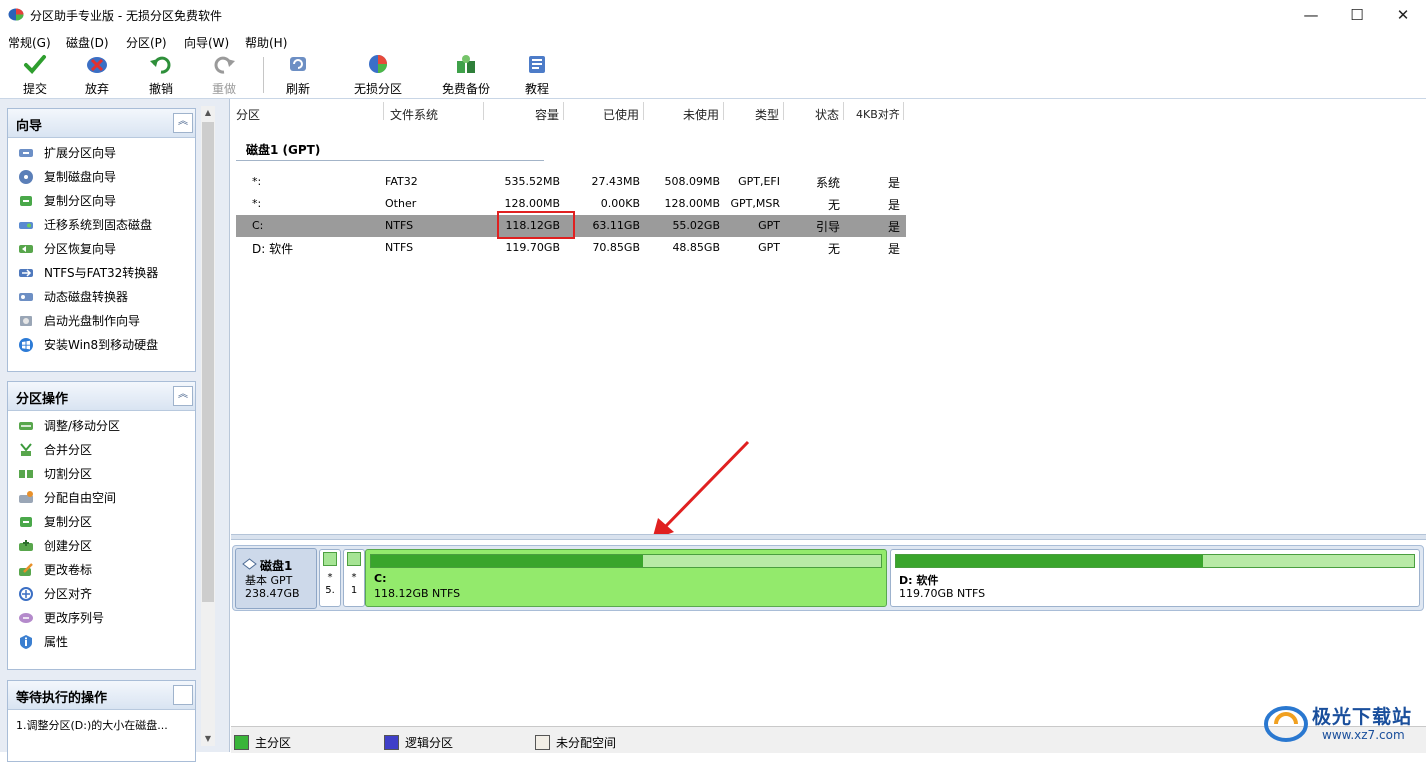  I want to click on discard-button: 放弃, so click(97, 75).